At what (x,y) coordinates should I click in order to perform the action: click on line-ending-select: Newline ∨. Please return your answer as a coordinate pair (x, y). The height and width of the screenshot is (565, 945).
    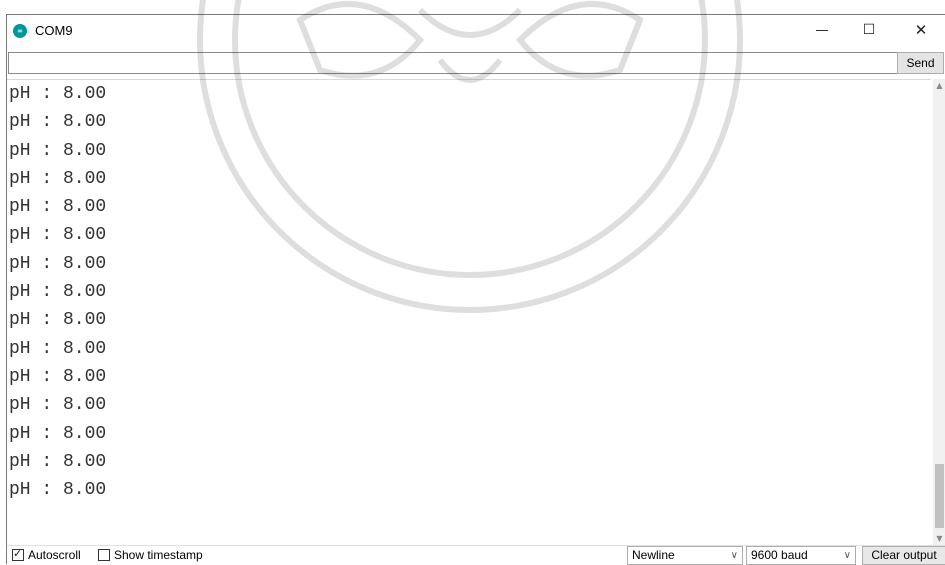
    Looking at the image, I should click on (685, 555).